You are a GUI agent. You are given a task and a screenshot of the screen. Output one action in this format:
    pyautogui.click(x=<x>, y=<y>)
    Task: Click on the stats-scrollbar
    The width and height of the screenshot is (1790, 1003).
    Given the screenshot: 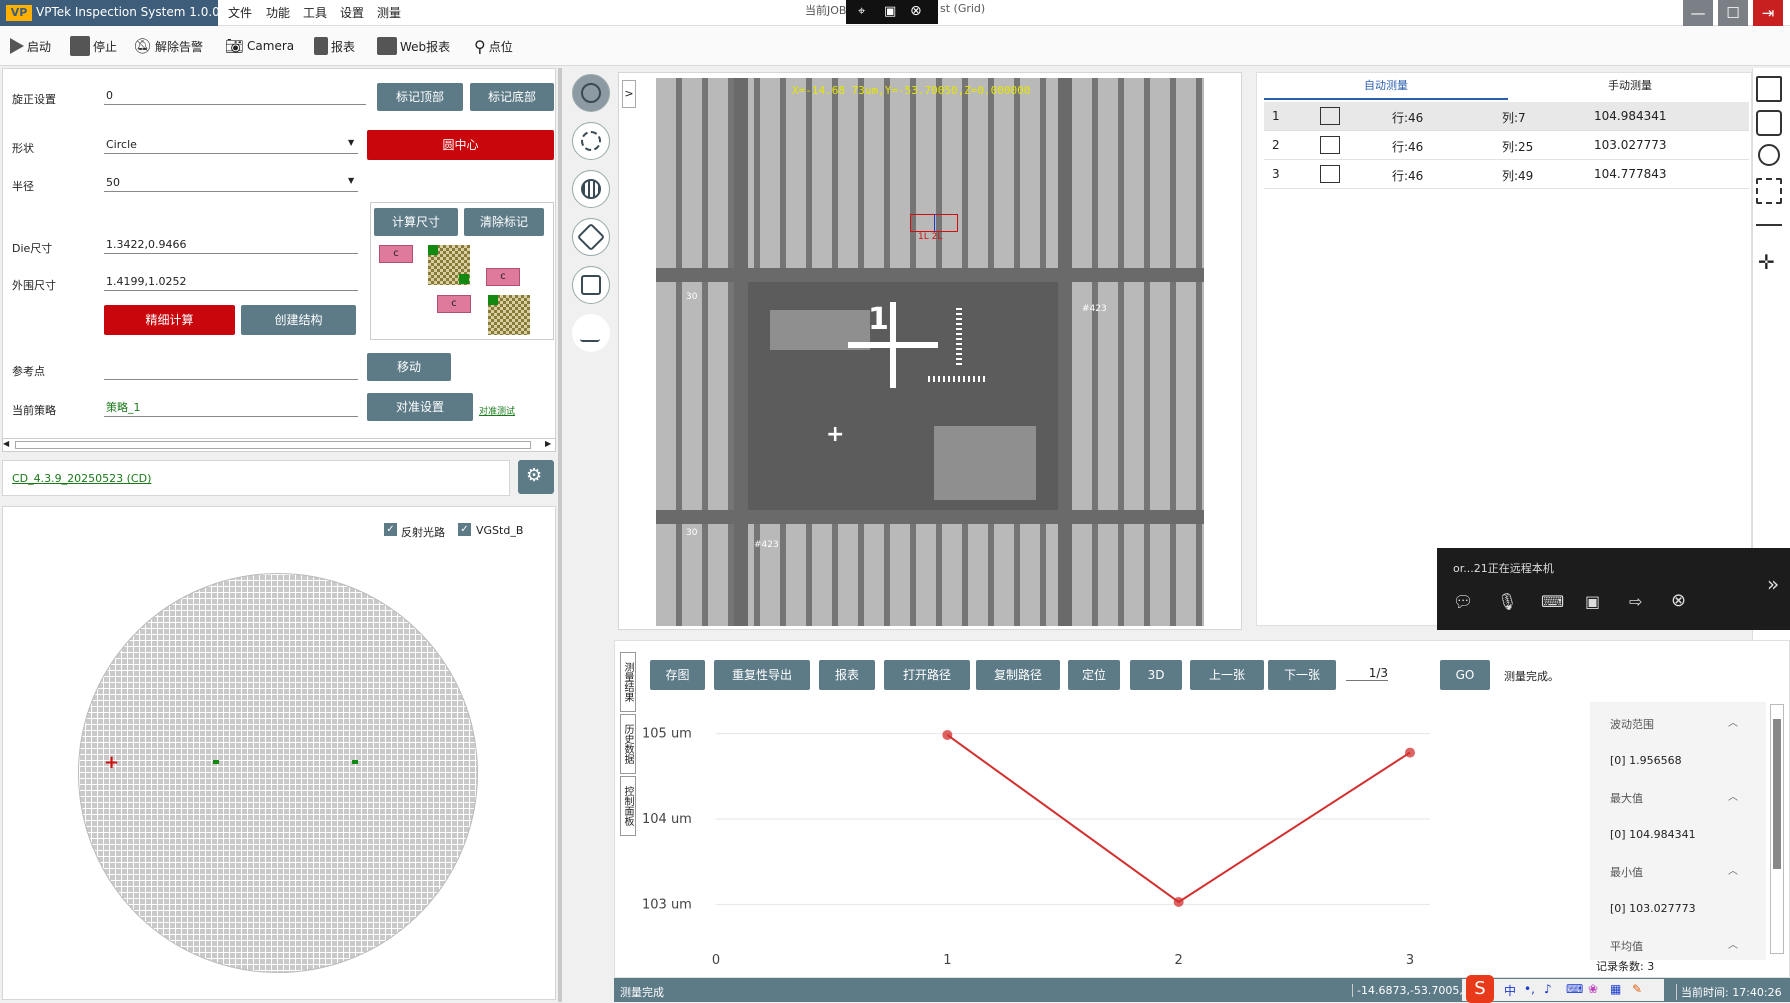 What is the action you would take?
    pyautogui.click(x=1777, y=829)
    